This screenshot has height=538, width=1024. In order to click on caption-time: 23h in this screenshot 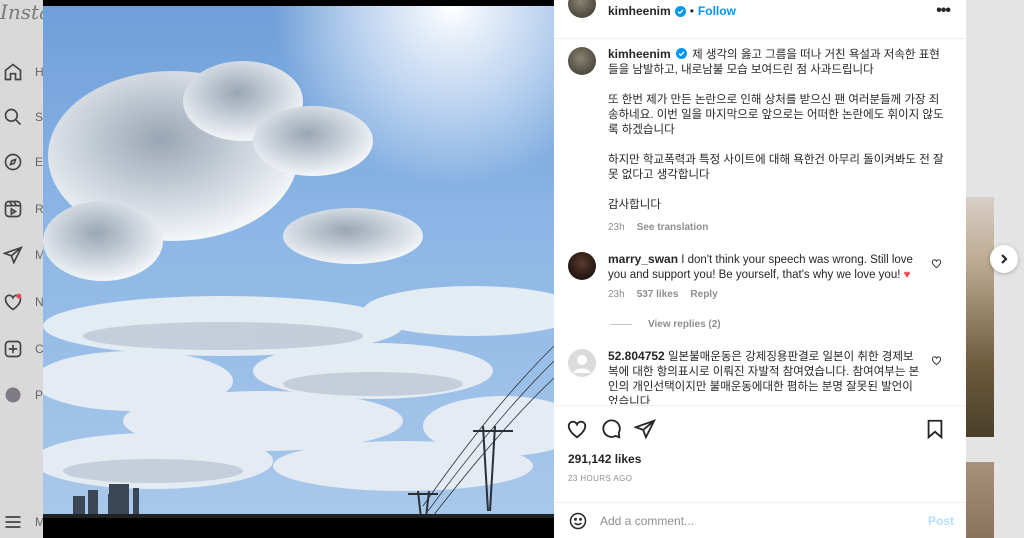, I will do `click(616, 227)`.